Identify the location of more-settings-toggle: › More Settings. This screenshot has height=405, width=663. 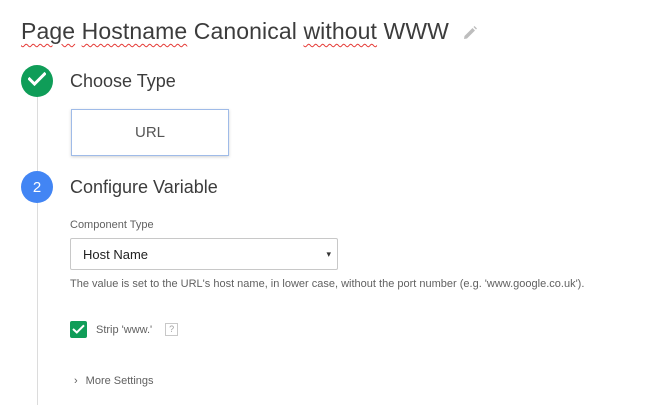
(114, 381).